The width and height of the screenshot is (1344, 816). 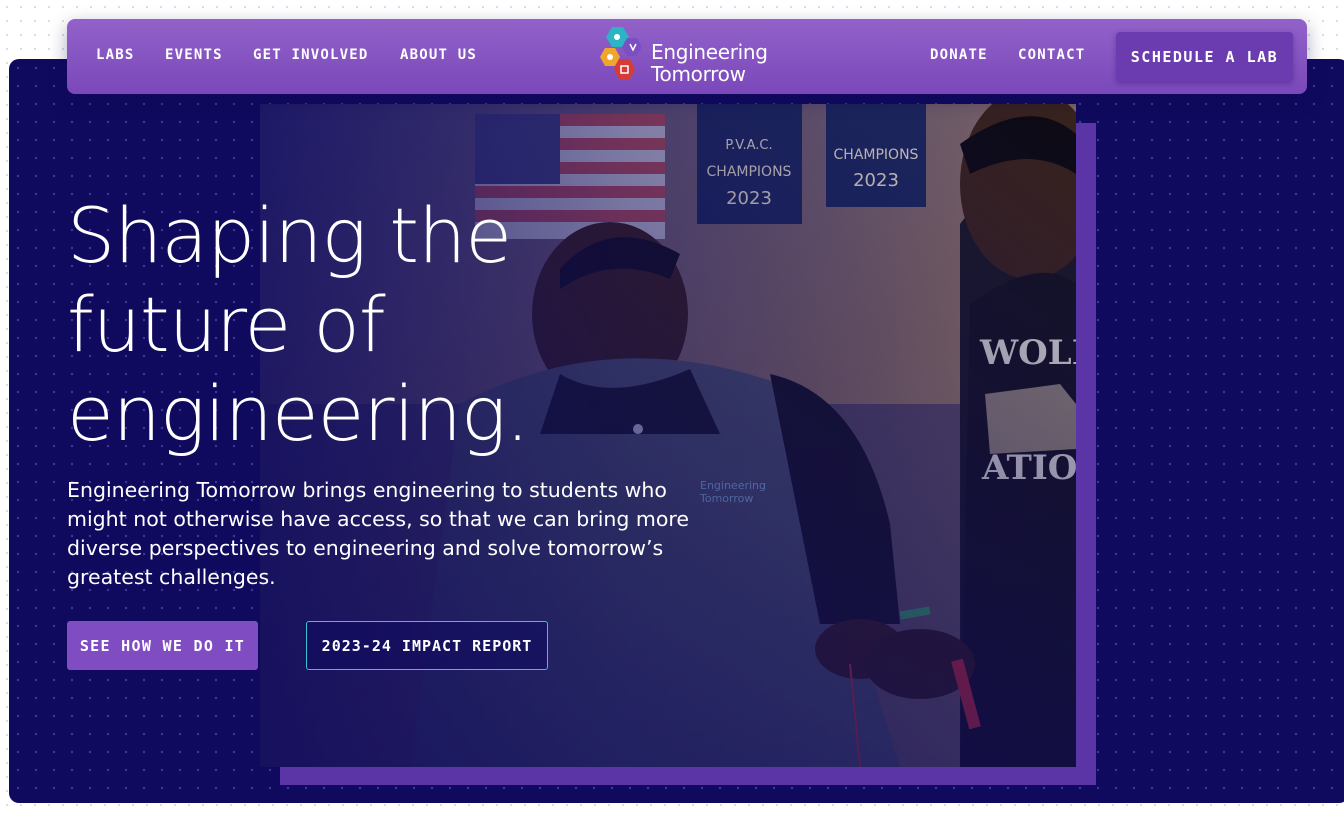 I want to click on nav-link-donate: DONATE, so click(x=959, y=55).